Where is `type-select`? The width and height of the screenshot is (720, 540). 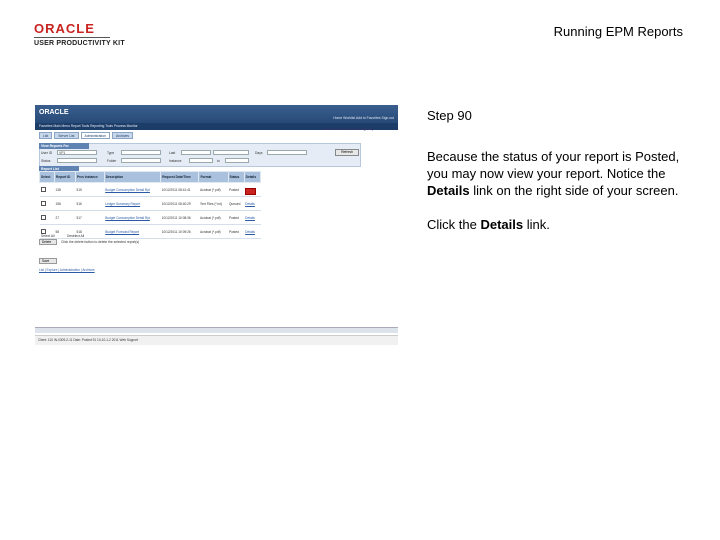 type-select is located at coordinates (141, 152).